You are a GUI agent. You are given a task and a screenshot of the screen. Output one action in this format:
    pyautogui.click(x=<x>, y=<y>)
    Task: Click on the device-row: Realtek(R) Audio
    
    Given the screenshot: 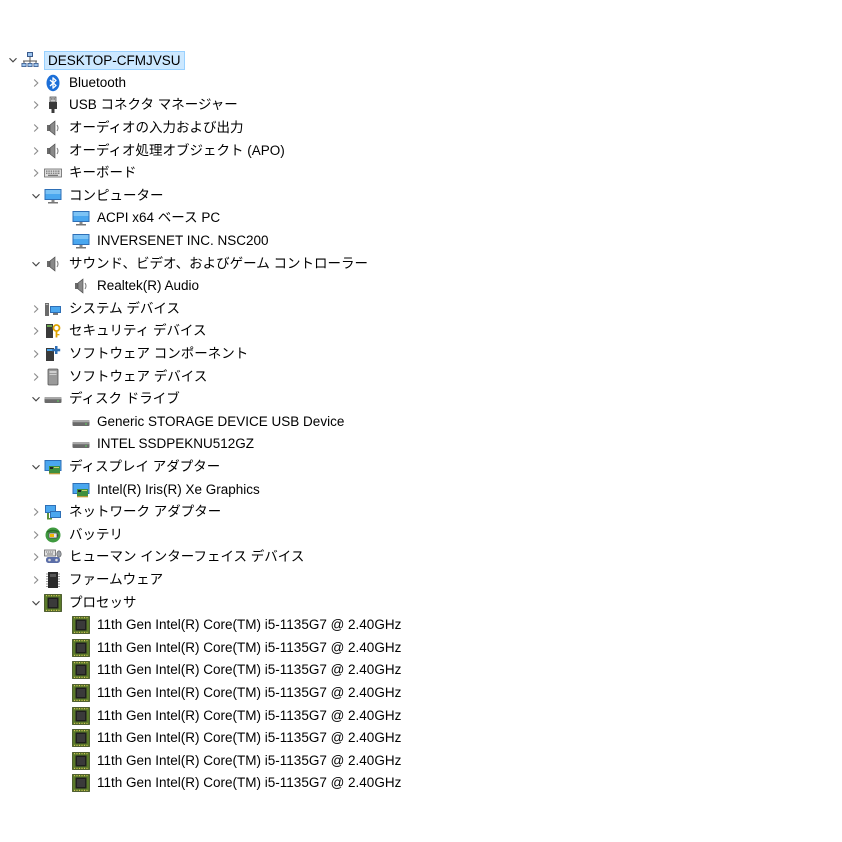 What is the action you would take?
    pyautogui.click(x=421, y=286)
    